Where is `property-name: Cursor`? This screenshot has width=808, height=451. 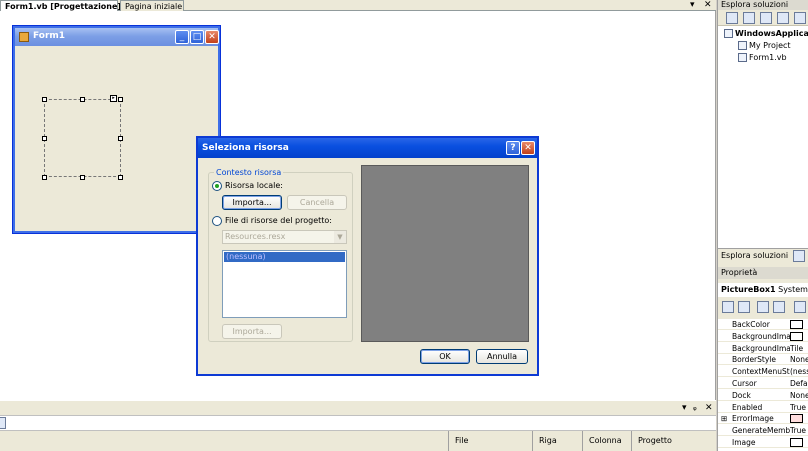 property-name: Cursor is located at coordinates (744, 383).